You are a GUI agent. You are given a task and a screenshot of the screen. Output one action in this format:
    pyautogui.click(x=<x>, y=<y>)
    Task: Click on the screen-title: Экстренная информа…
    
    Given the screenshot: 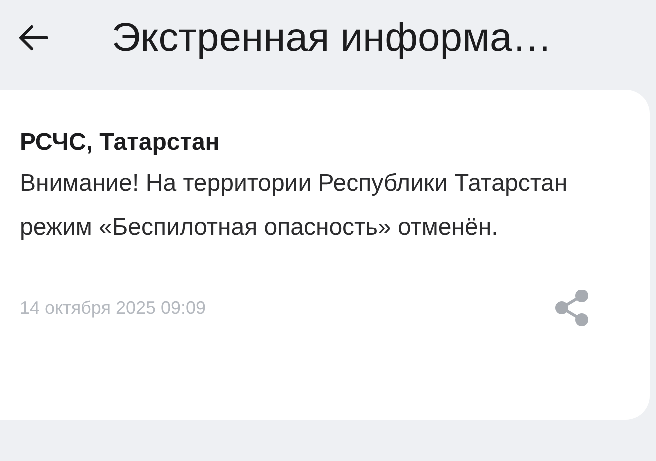 What is the action you would take?
    pyautogui.click(x=332, y=38)
    